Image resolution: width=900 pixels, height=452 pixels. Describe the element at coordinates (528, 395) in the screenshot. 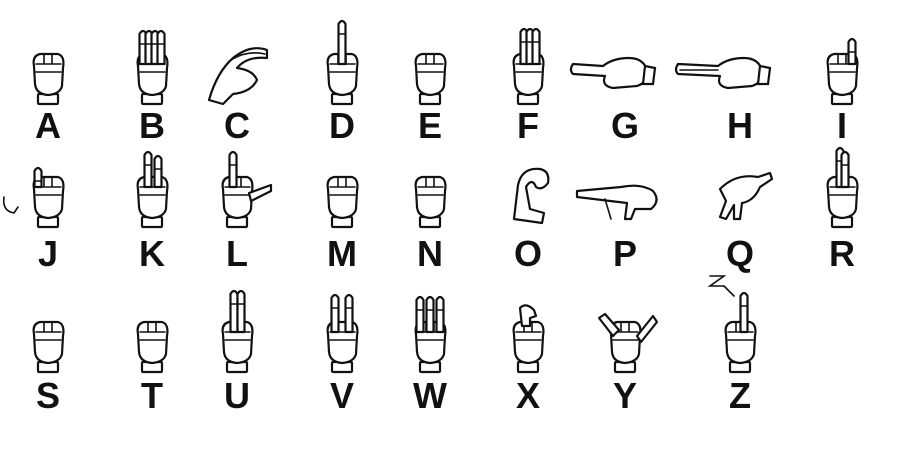

I see `letter-label-x: X` at that location.